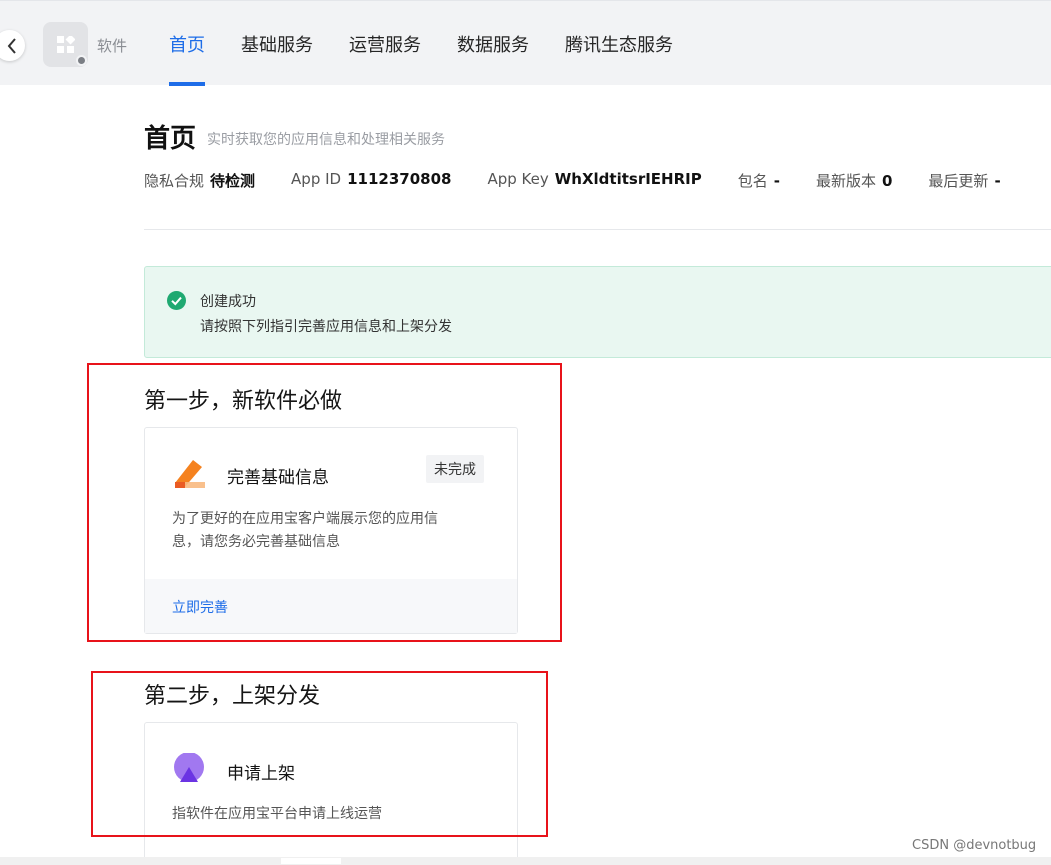  Describe the element at coordinates (628, 179) in the screenshot. I see `info-value: WhXldtitsrIEHRIP` at that location.